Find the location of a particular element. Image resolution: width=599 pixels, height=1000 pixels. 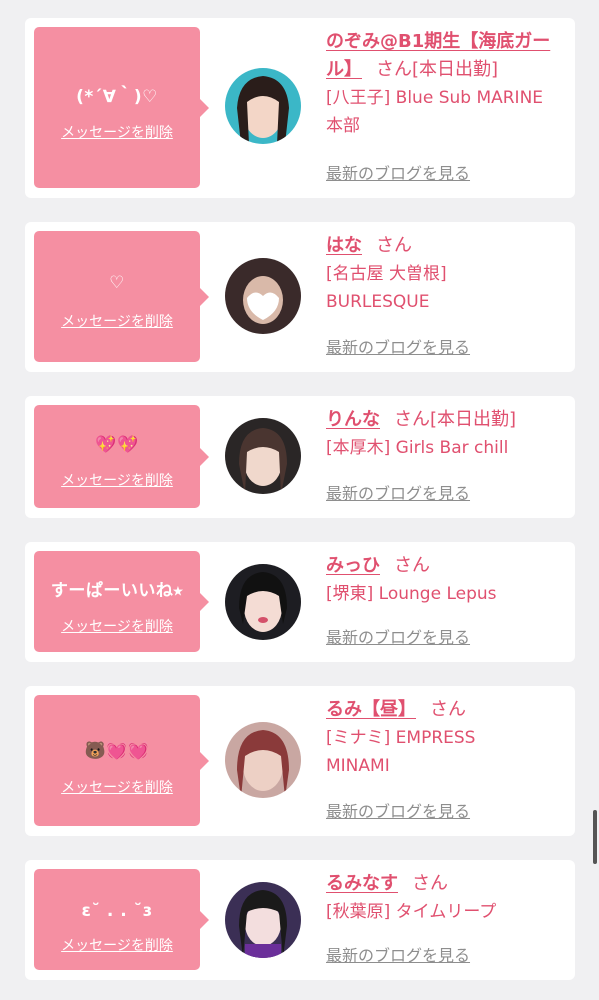

shop-label: [名古屋 大曽根] BURLESQUE is located at coordinates (386, 288).